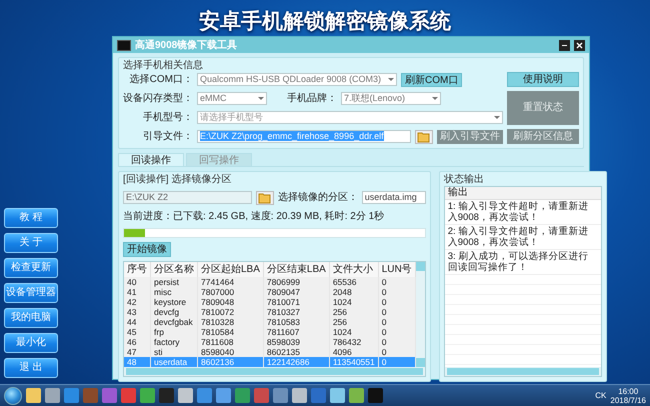 Image resolution: width=650 pixels, height=406 pixels. What do you see at coordinates (296, 302) in the screenshot?
I see `table-cell: 7810071` at bounding box center [296, 302].